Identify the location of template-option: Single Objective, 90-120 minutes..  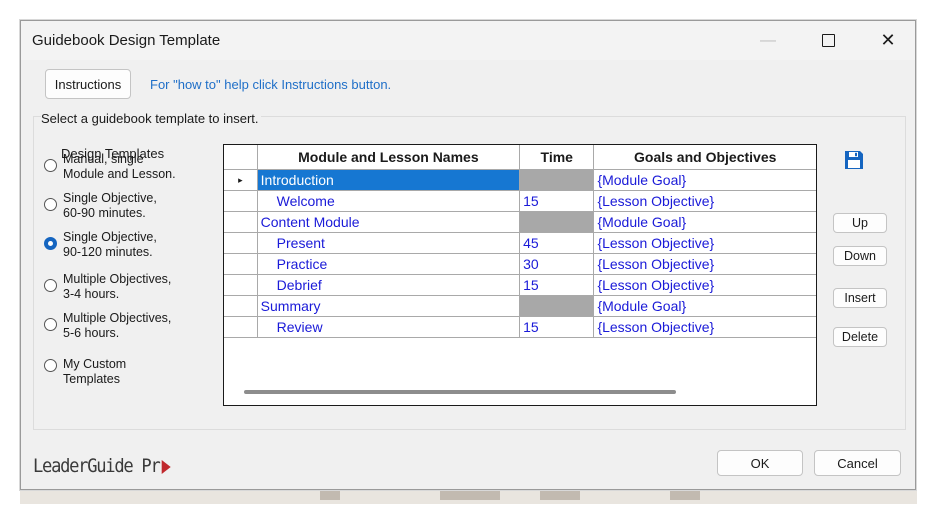
(113, 245).